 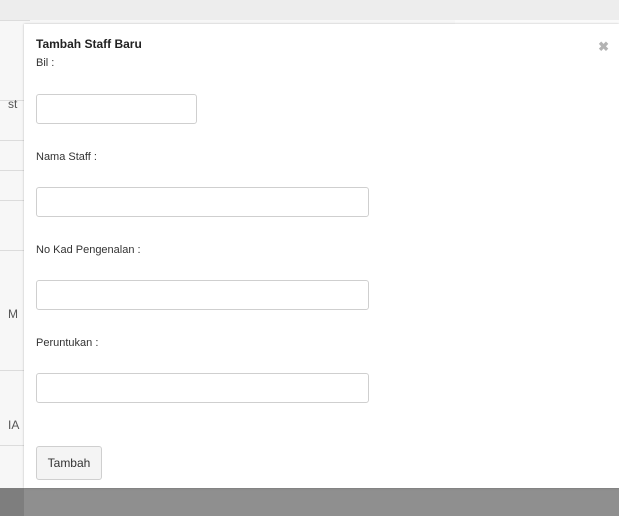 I want to click on nama-staff-input, so click(x=202, y=202).